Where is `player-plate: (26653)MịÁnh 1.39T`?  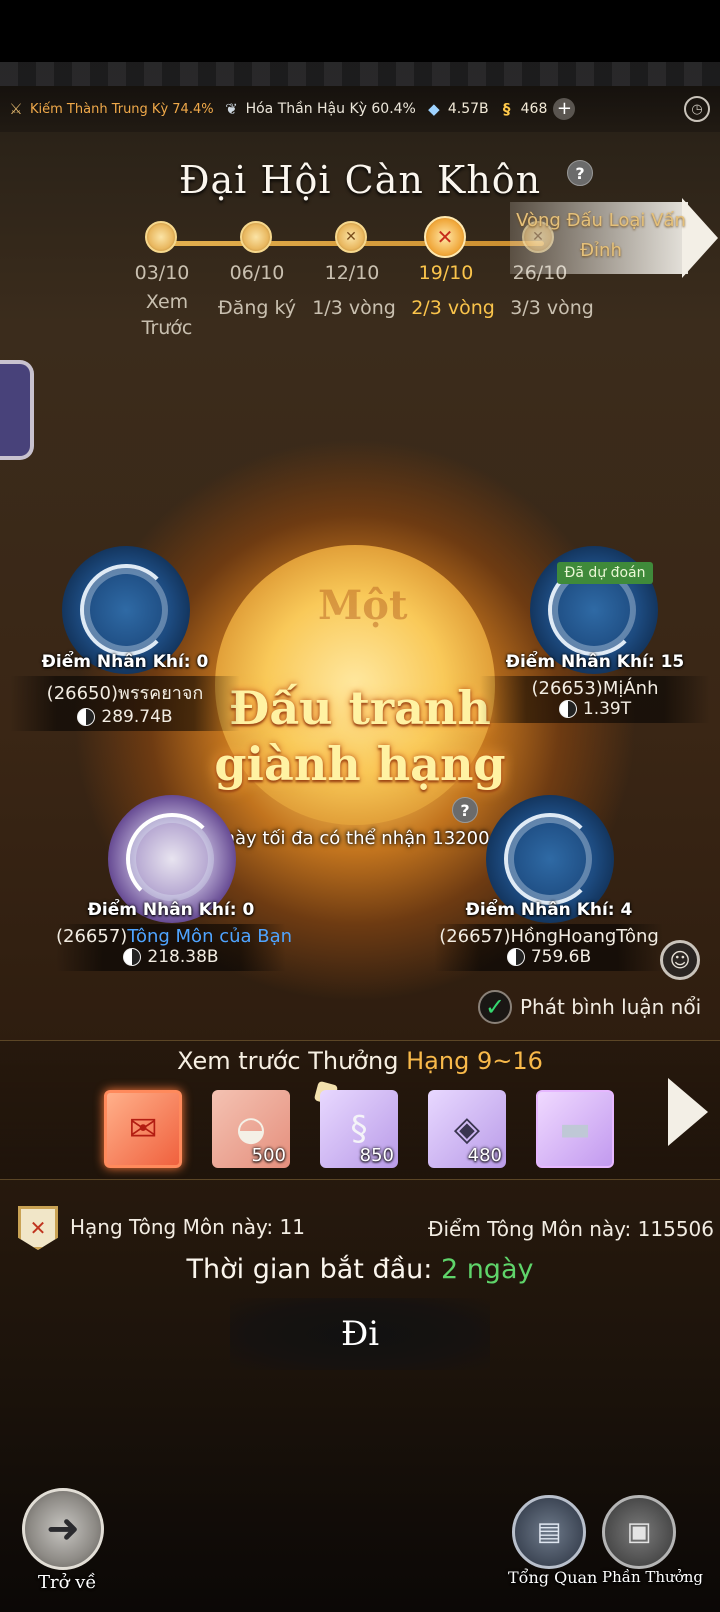 player-plate: (26653)MịÁnh 1.39T is located at coordinates (595, 699).